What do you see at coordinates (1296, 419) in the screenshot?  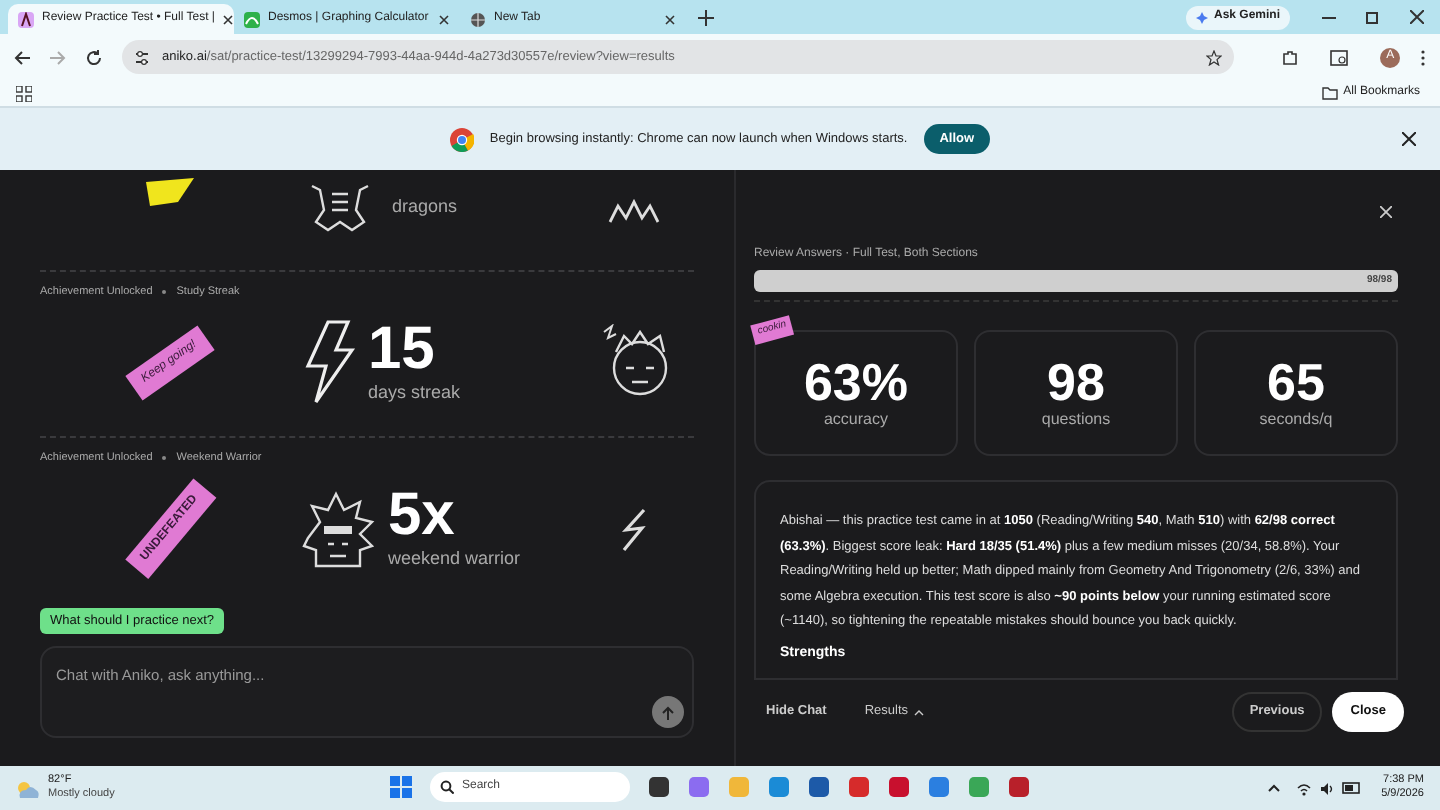 I see `stat-label: seconds/q` at bounding box center [1296, 419].